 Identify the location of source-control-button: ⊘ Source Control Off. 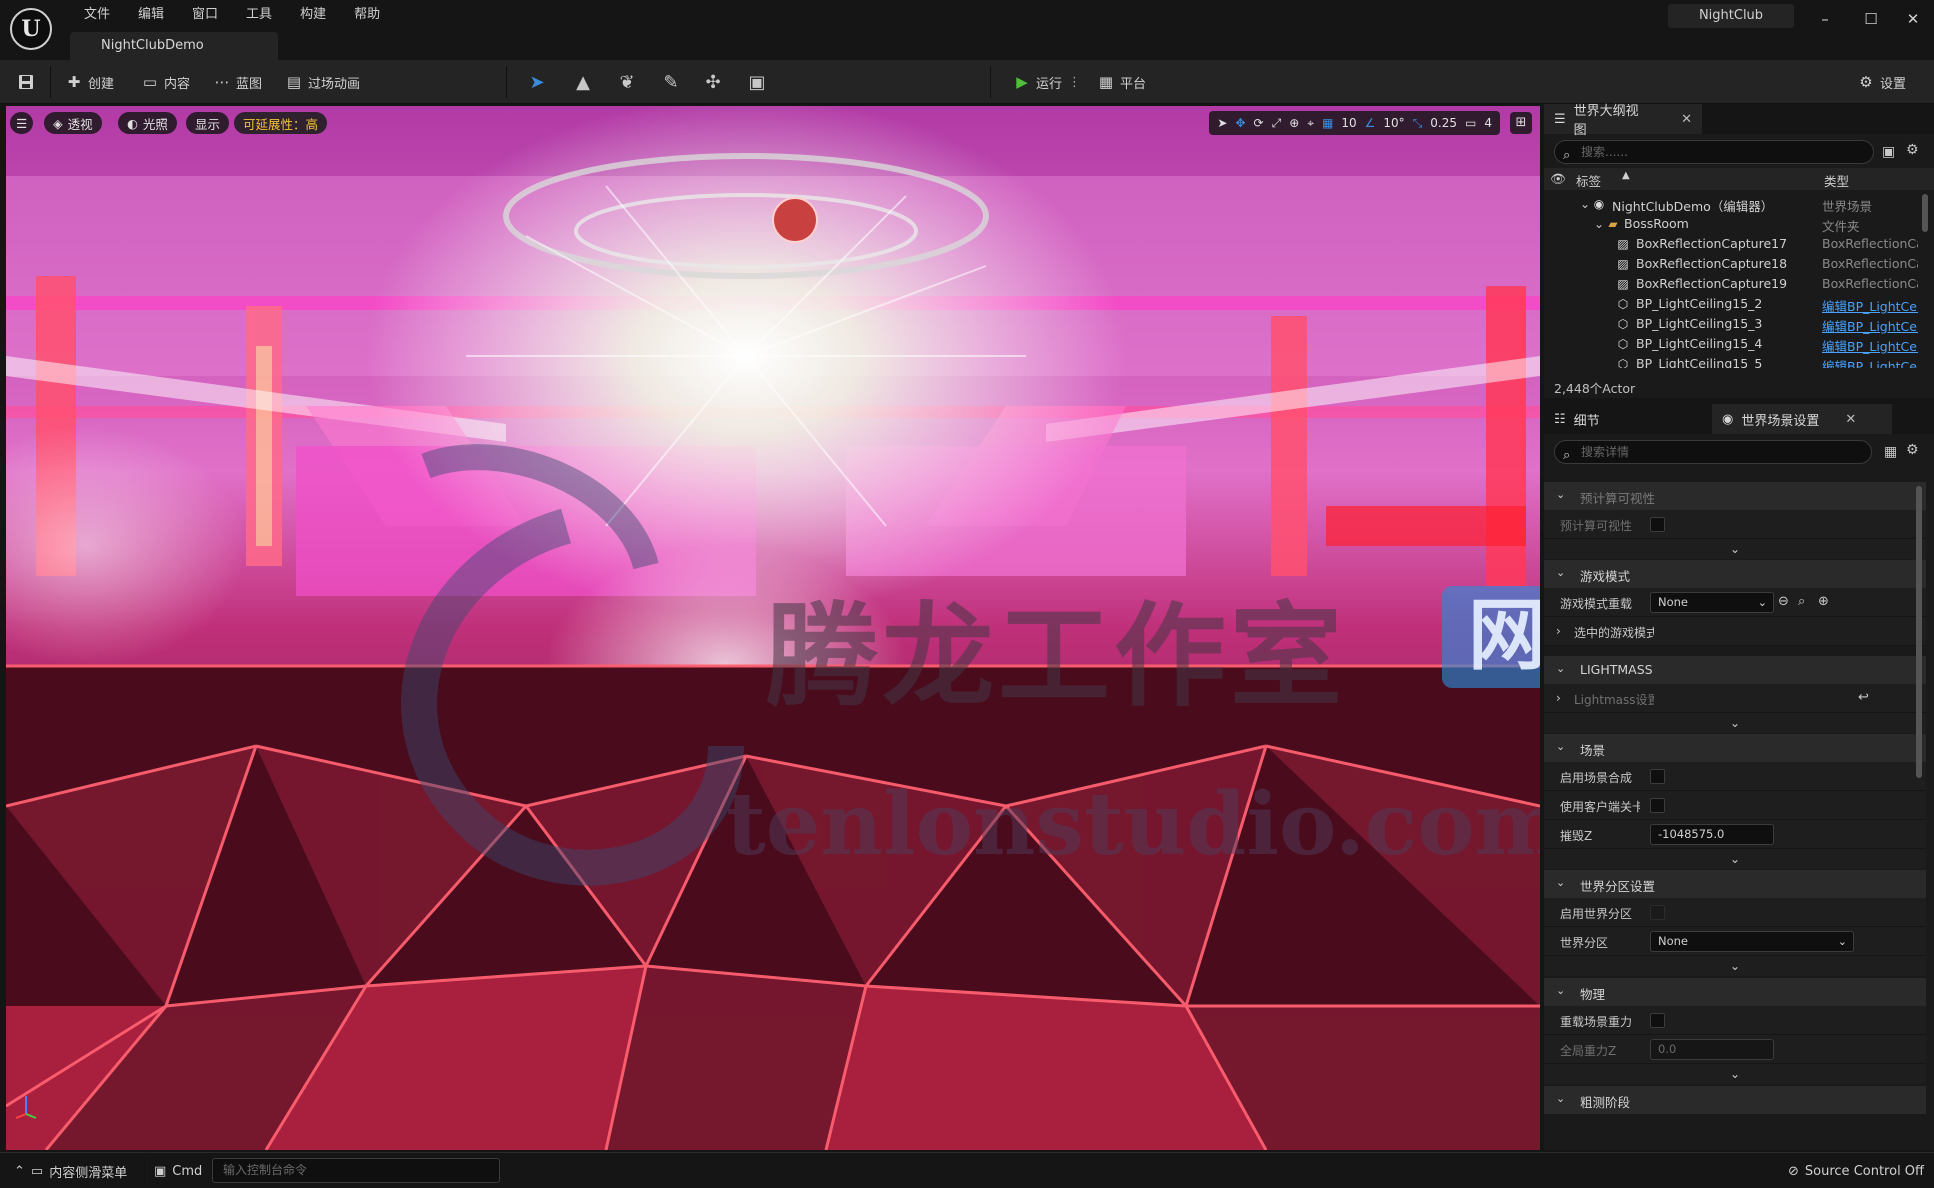
(1856, 1171).